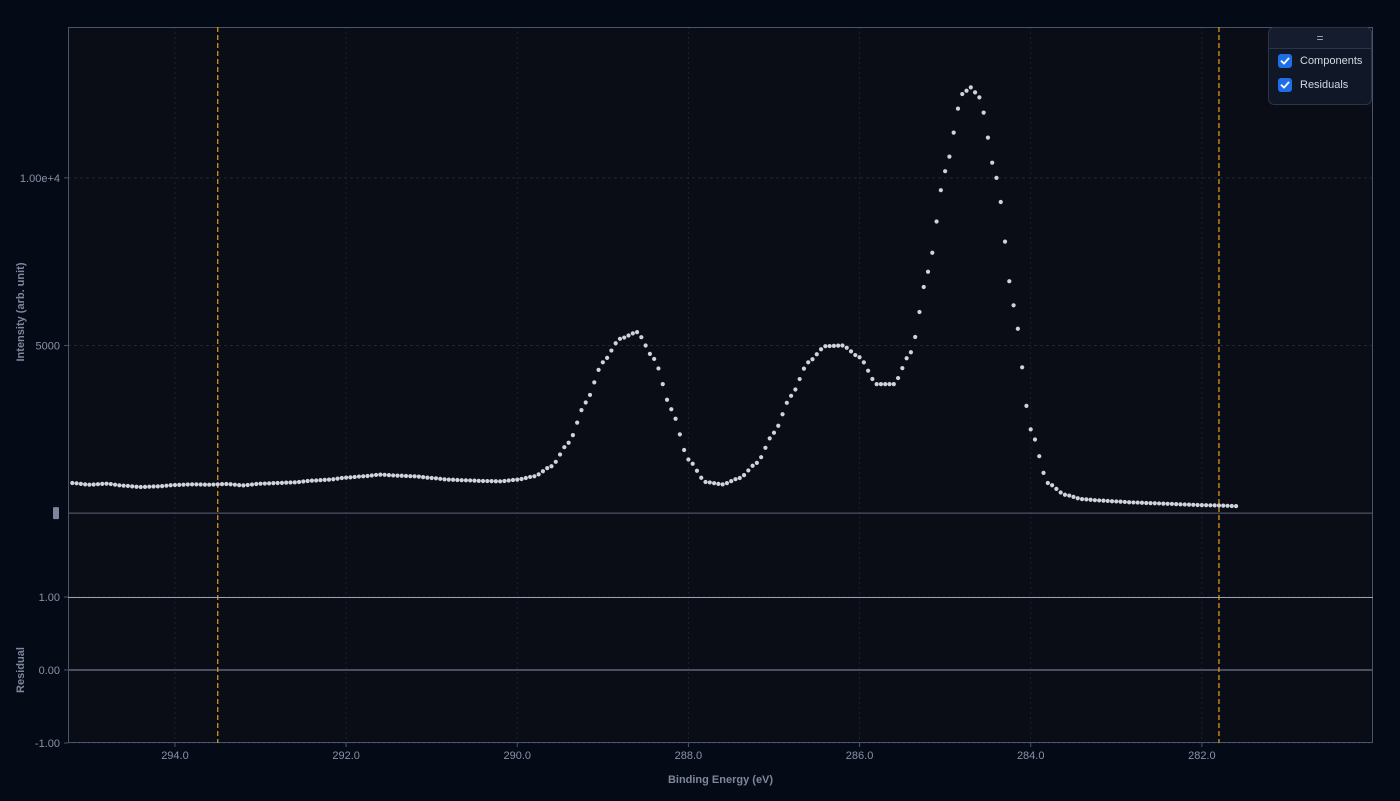  Describe the element at coordinates (1285, 61) in the screenshot. I see `components-checkbox` at that location.